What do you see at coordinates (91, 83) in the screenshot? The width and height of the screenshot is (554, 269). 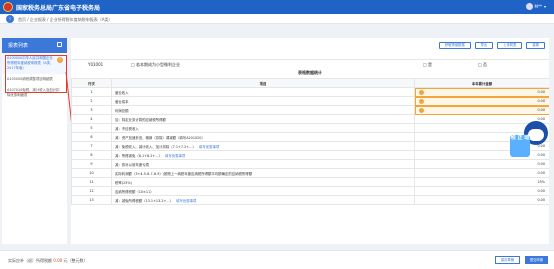 I see `column-header: 行次` at bounding box center [91, 83].